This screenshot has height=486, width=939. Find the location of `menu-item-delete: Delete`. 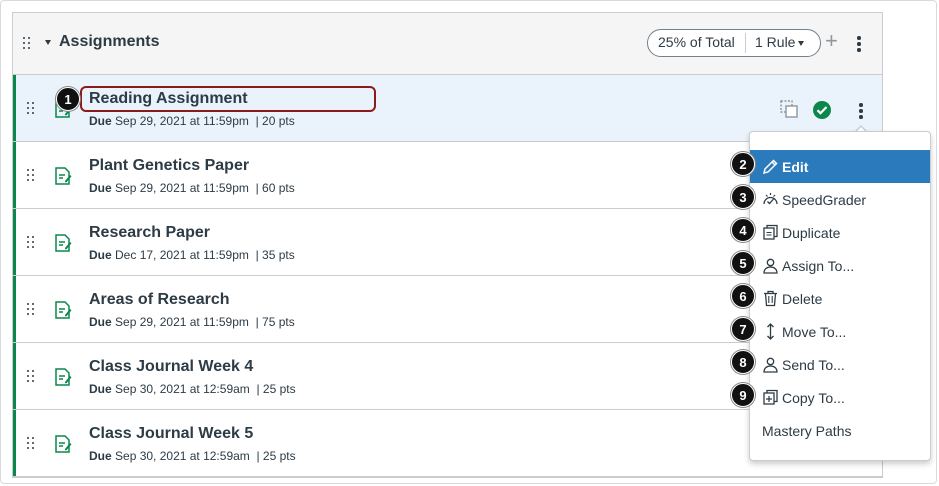

menu-item-delete: Delete is located at coordinates (840, 298).